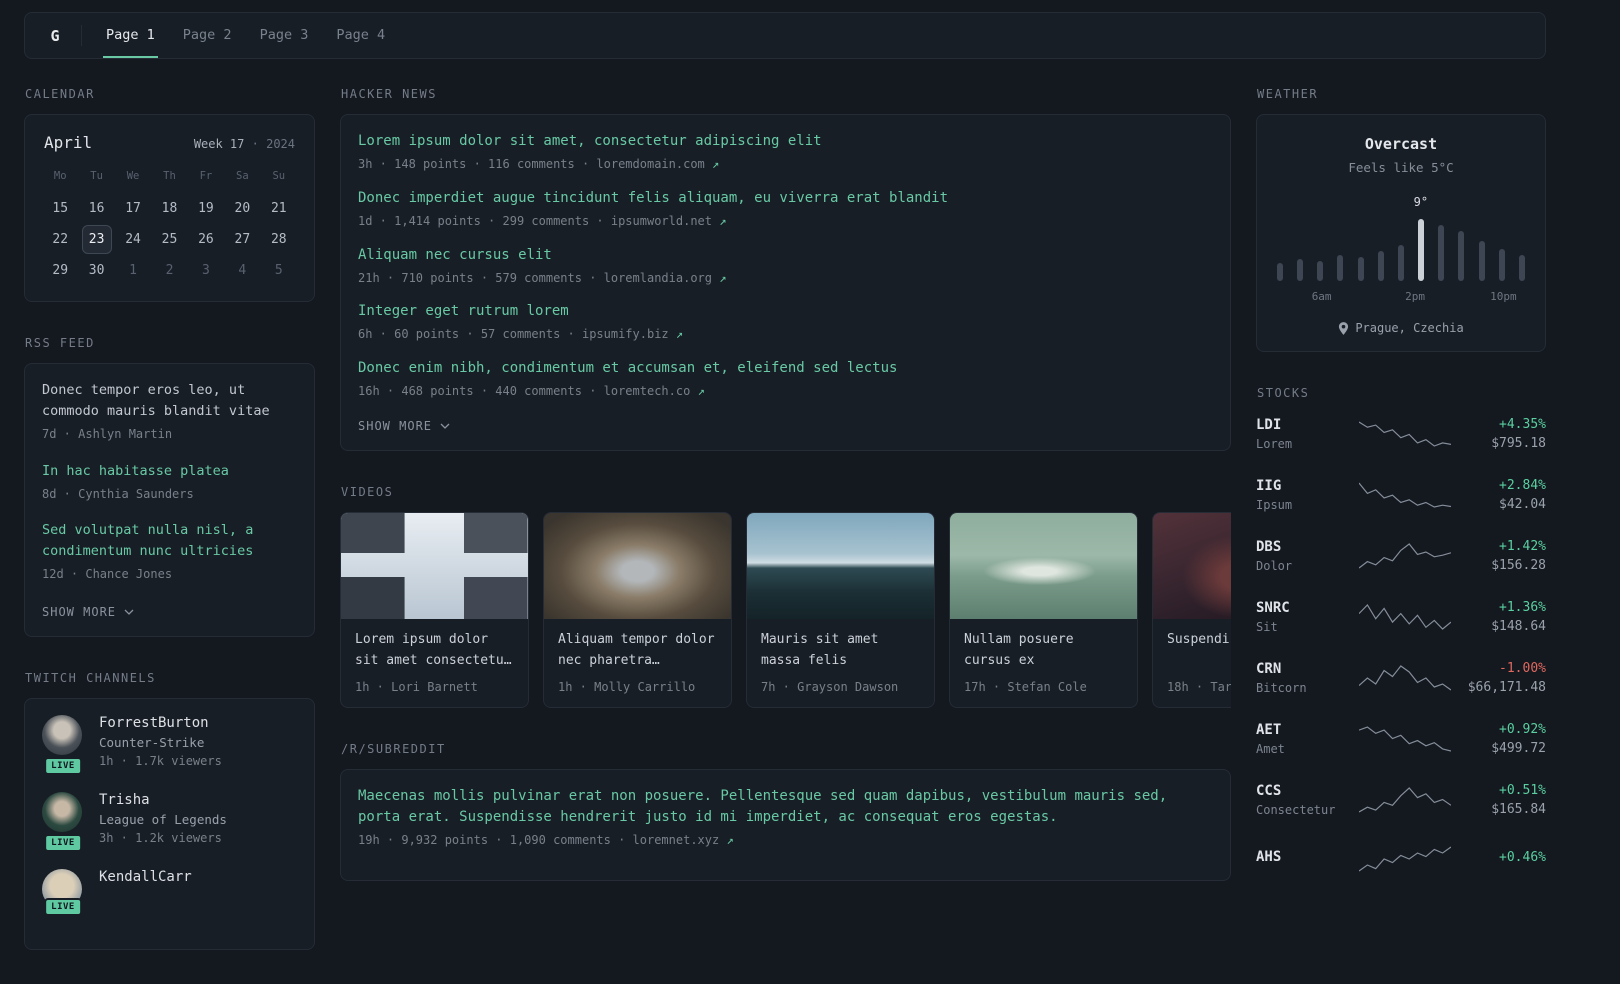 The width and height of the screenshot is (1620, 984). Describe the element at coordinates (1274, 444) in the screenshot. I see `stock-name: Lorem` at that location.